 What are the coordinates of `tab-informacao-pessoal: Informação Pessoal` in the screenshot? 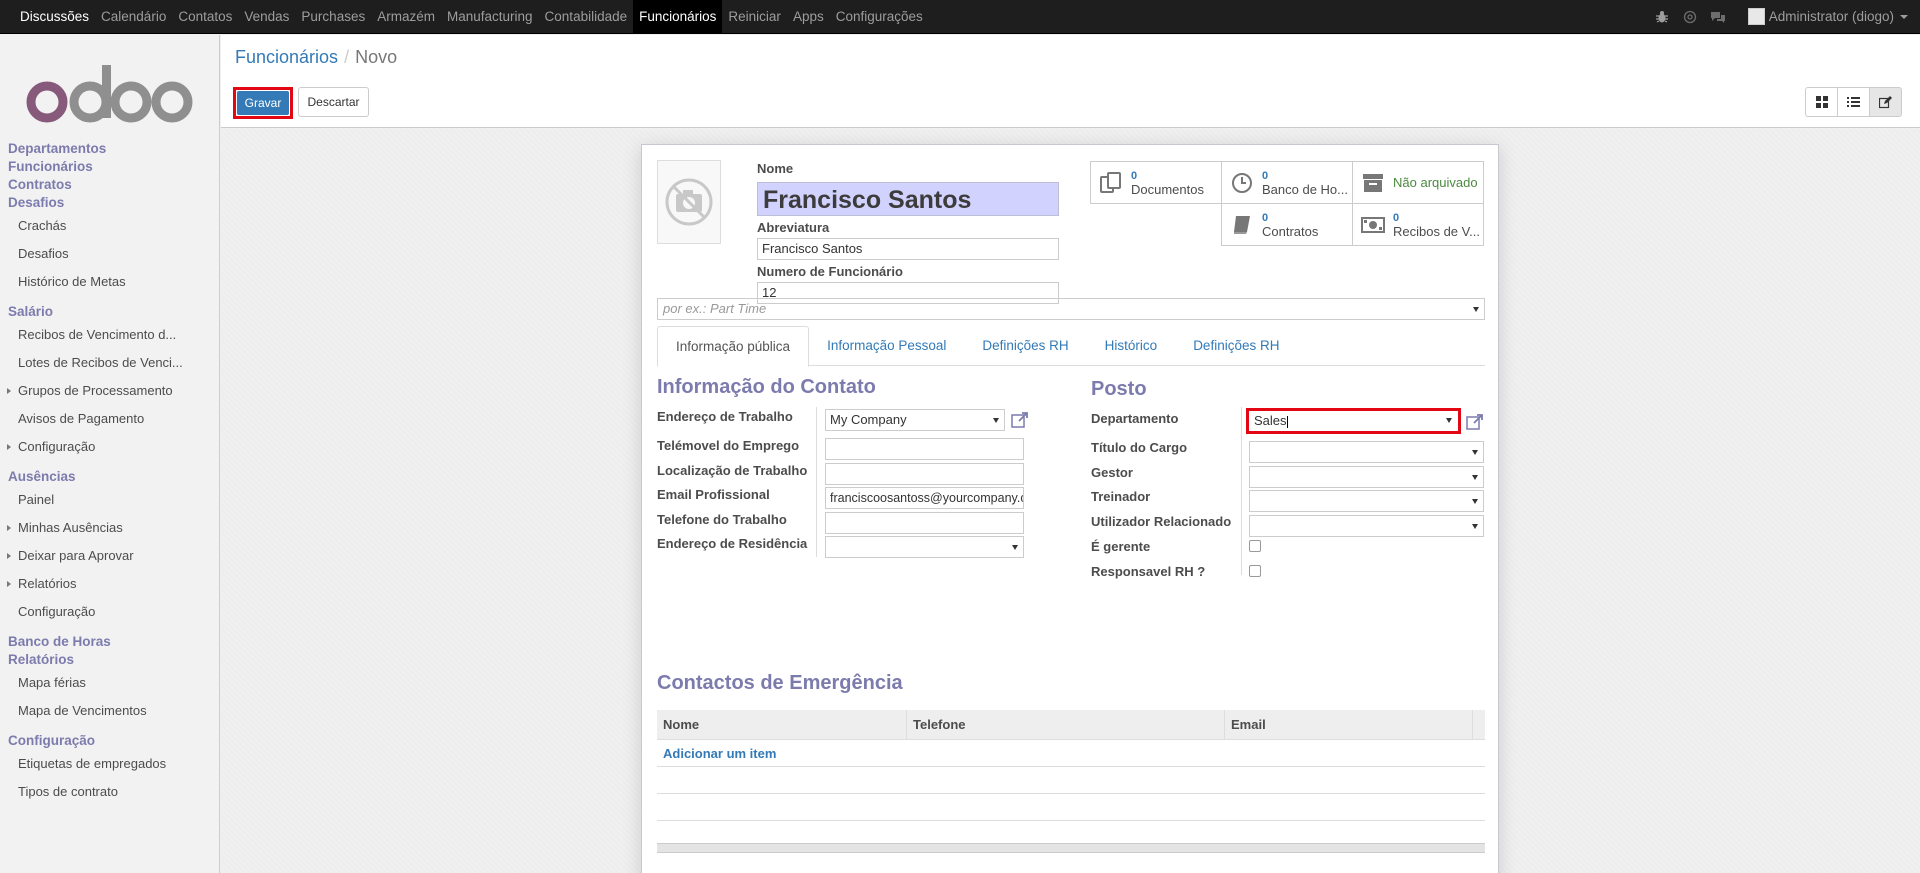 It's located at (886, 346).